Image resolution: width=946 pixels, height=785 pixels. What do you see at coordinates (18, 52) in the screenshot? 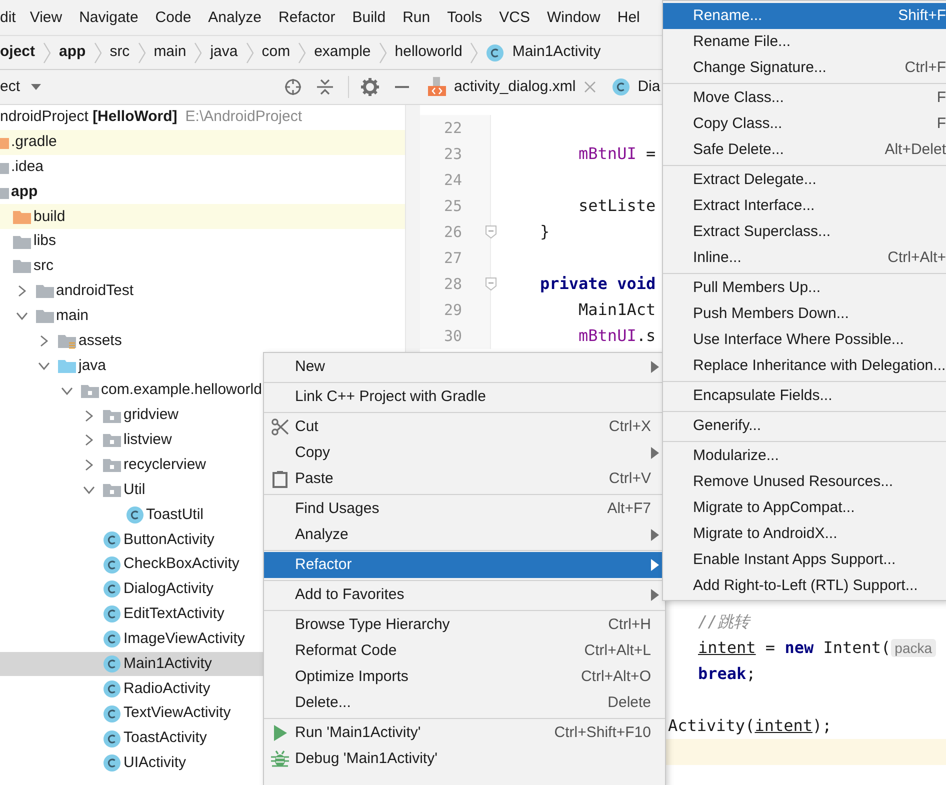
I see `breadcrumb-item: oject` at bounding box center [18, 52].